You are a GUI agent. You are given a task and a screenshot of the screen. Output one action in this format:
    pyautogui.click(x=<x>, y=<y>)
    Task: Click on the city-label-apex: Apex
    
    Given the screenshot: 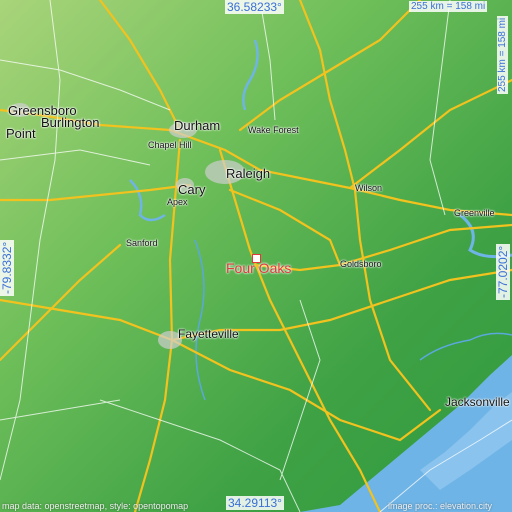 What is the action you would take?
    pyautogui.click(x=177, y=202)
    